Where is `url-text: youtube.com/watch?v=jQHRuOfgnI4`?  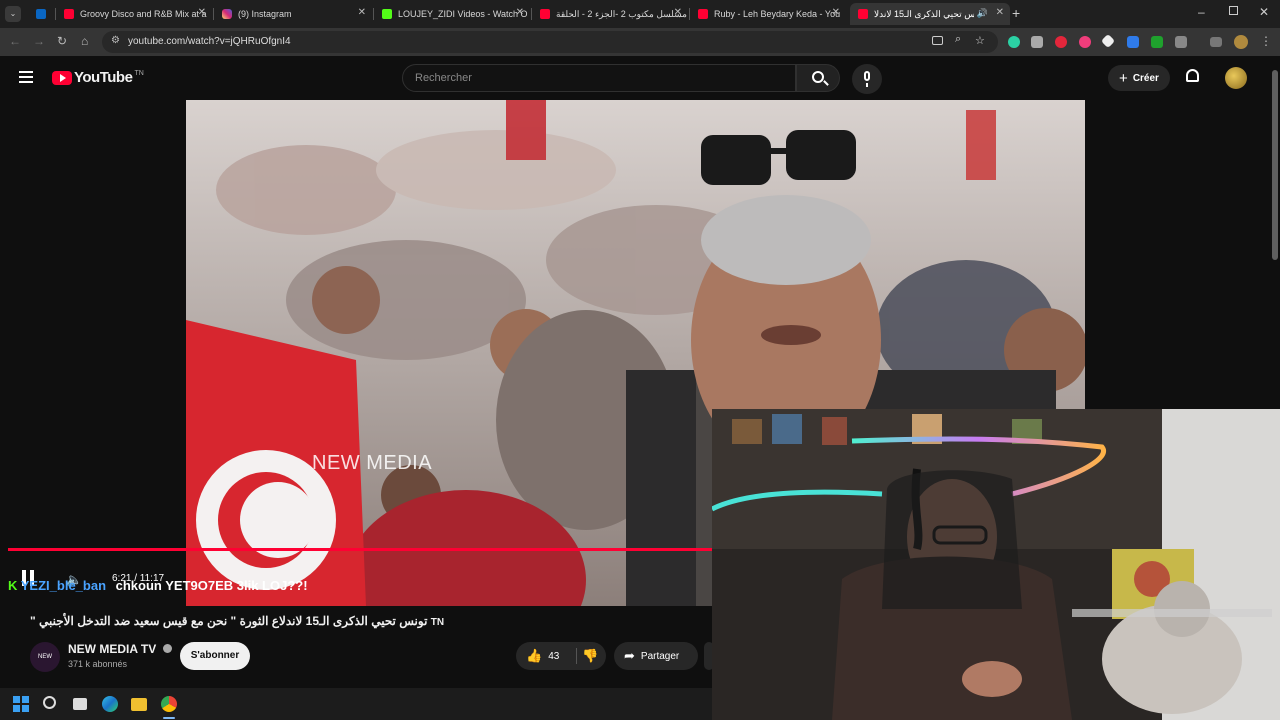
url-text: youtube.com/watch?v=jQHRuOfgnI4 is located at coordinates (209, 41).